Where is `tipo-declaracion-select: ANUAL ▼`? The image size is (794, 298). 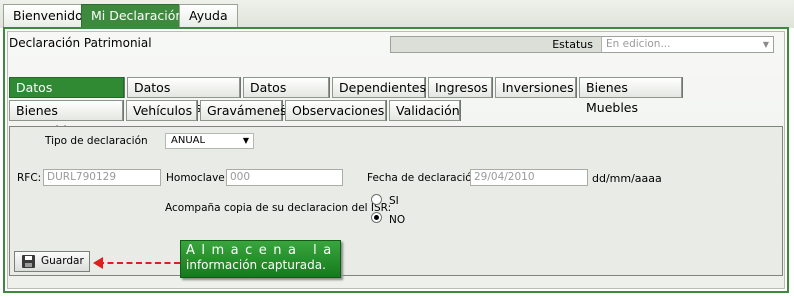 tipo-declaracion-select: ANUAL ▼ is located at coordinates (209, 141).